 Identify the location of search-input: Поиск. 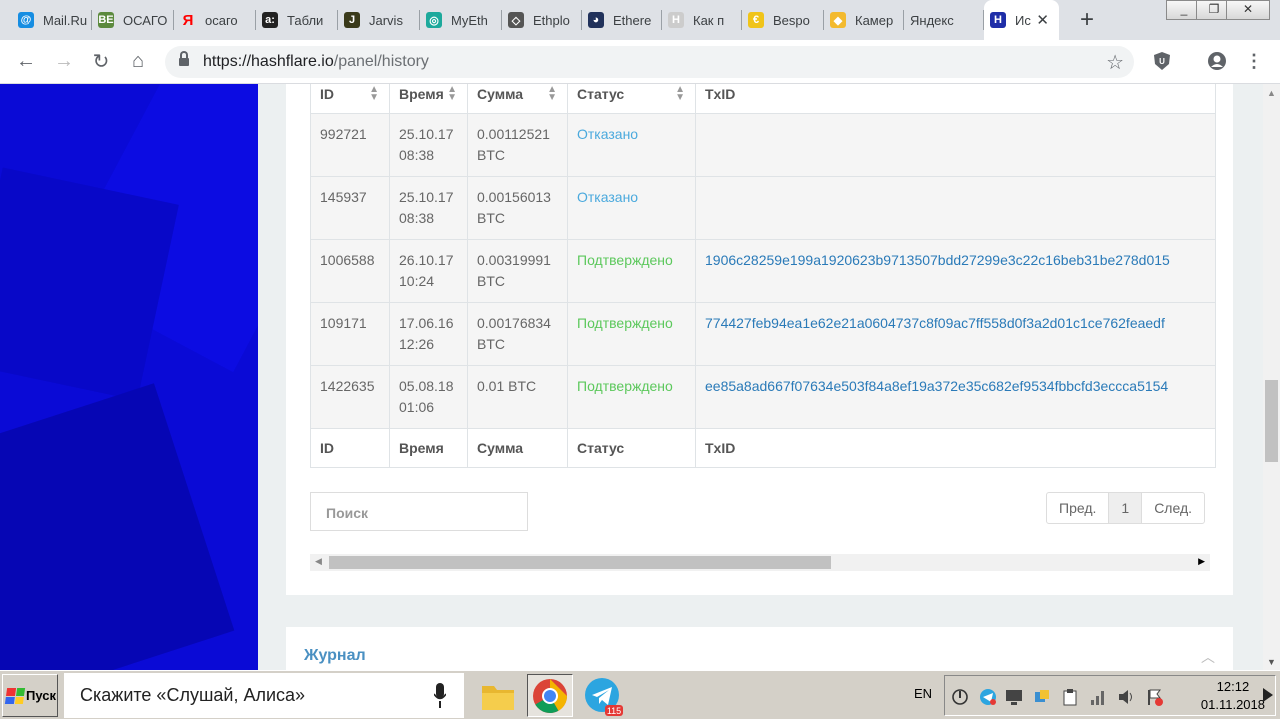
(419, 511).